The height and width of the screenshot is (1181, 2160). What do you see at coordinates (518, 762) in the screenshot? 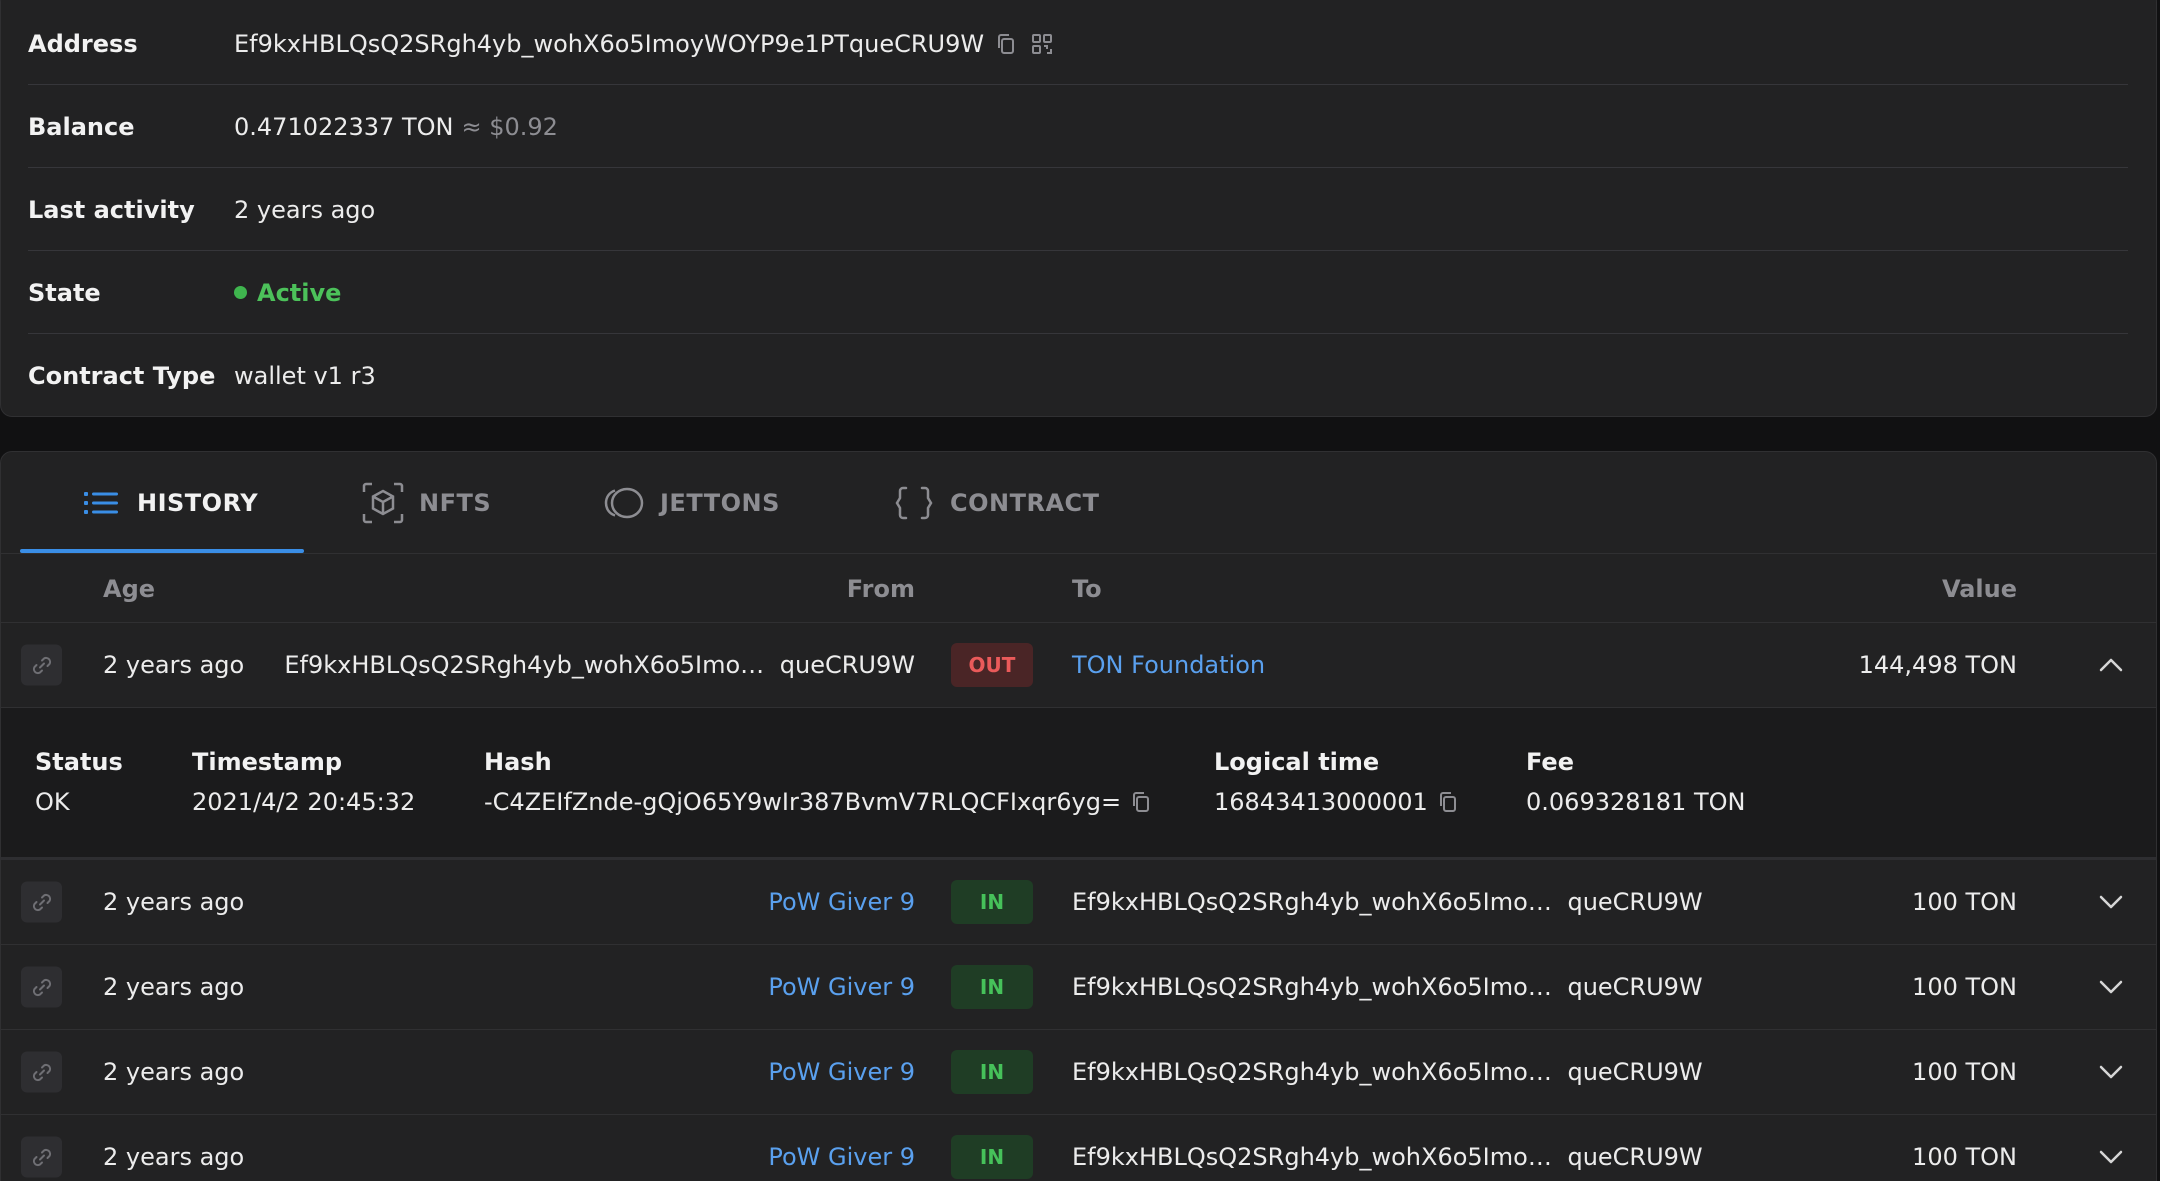
I see `hash-label: Hash` at bounding box center [518, 762].